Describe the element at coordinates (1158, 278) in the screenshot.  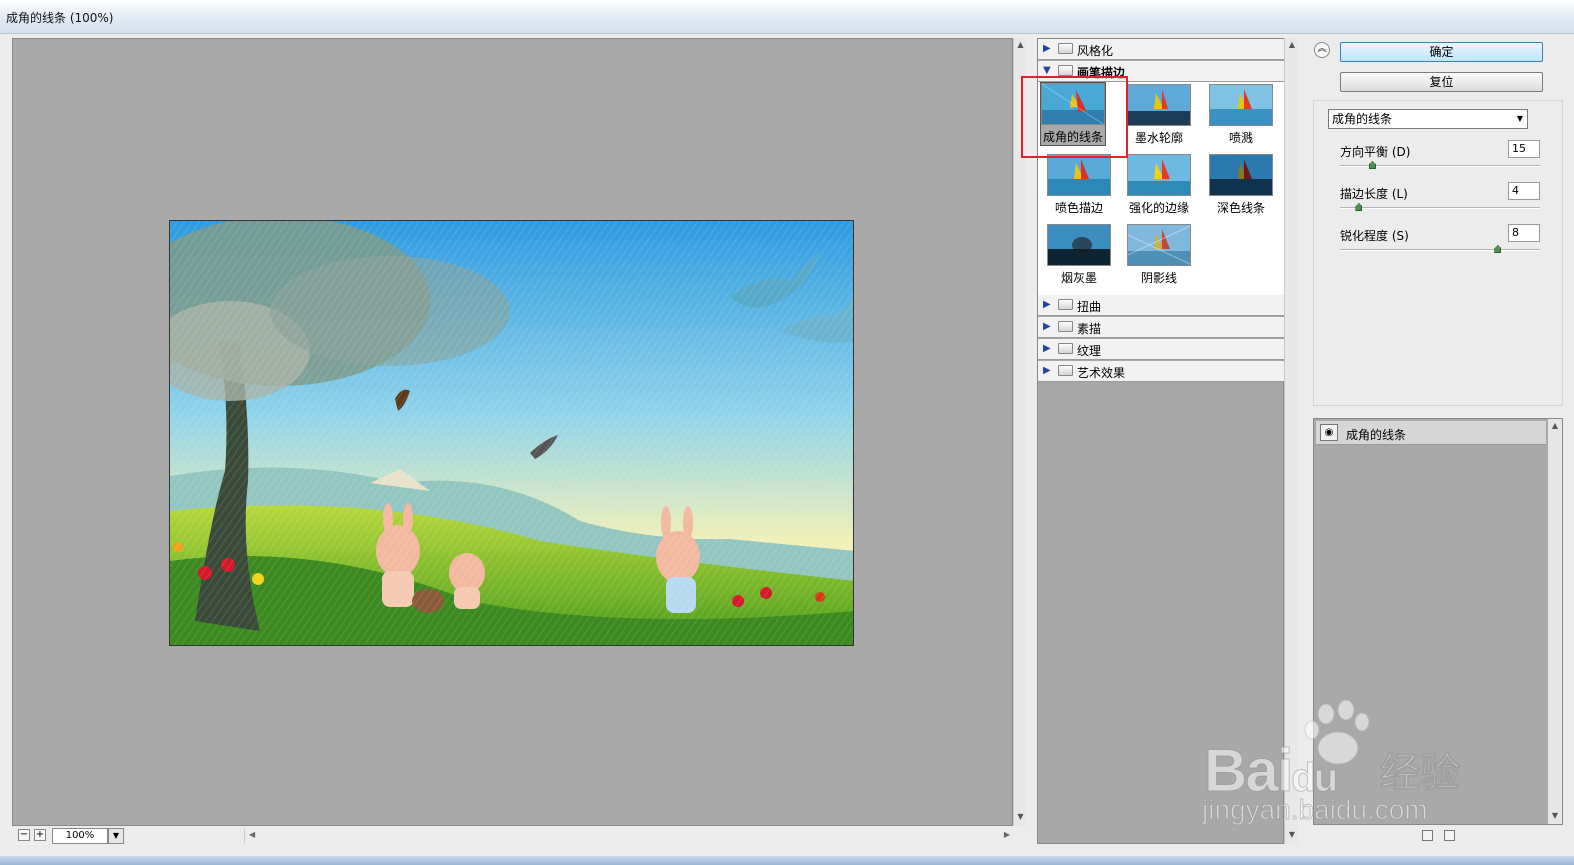
I see `thumbnail-label: 阴影线` at that location.